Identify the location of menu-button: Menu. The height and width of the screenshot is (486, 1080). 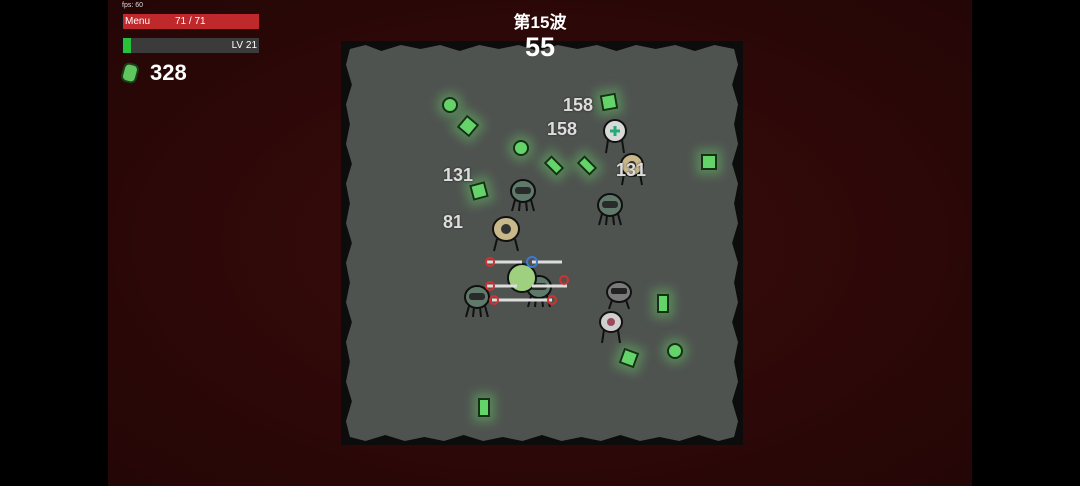
(137, 21).